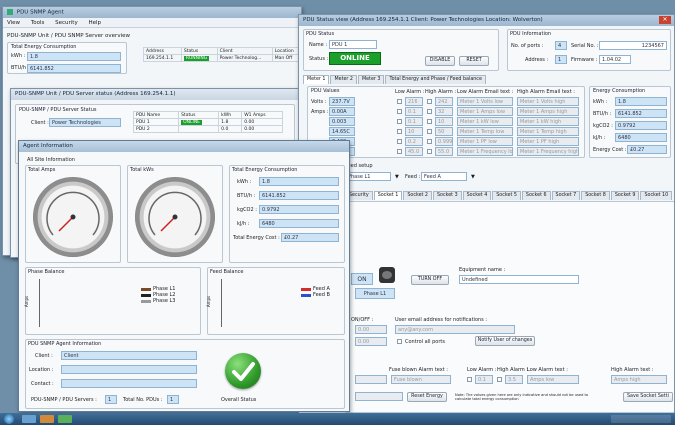 This screenshot has height=425, width=675. I want to click on tab-socket-3: Socket 3, so click(447, 195).